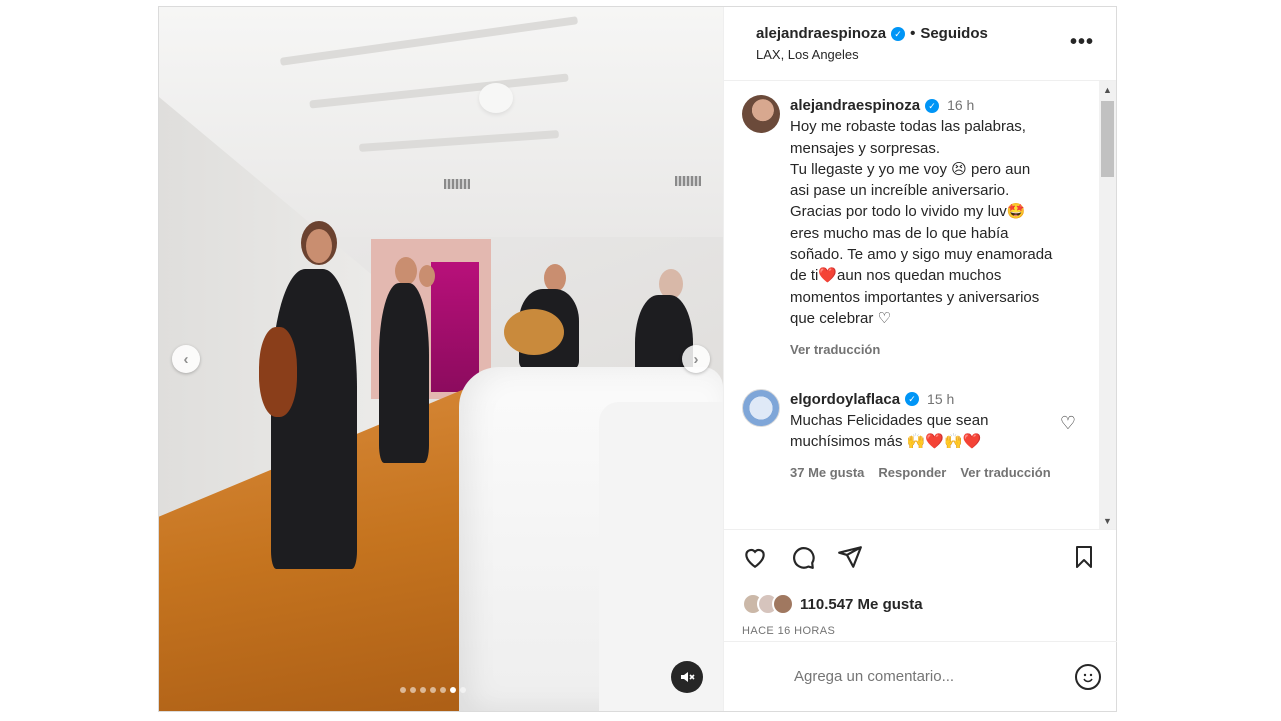 The width and height of the screenshot is (1281, 721). What do you see at coordinates (821, 33) in the screenshot?
I see `author-username: alejandraespinoza` at bounding box center [821, 33].